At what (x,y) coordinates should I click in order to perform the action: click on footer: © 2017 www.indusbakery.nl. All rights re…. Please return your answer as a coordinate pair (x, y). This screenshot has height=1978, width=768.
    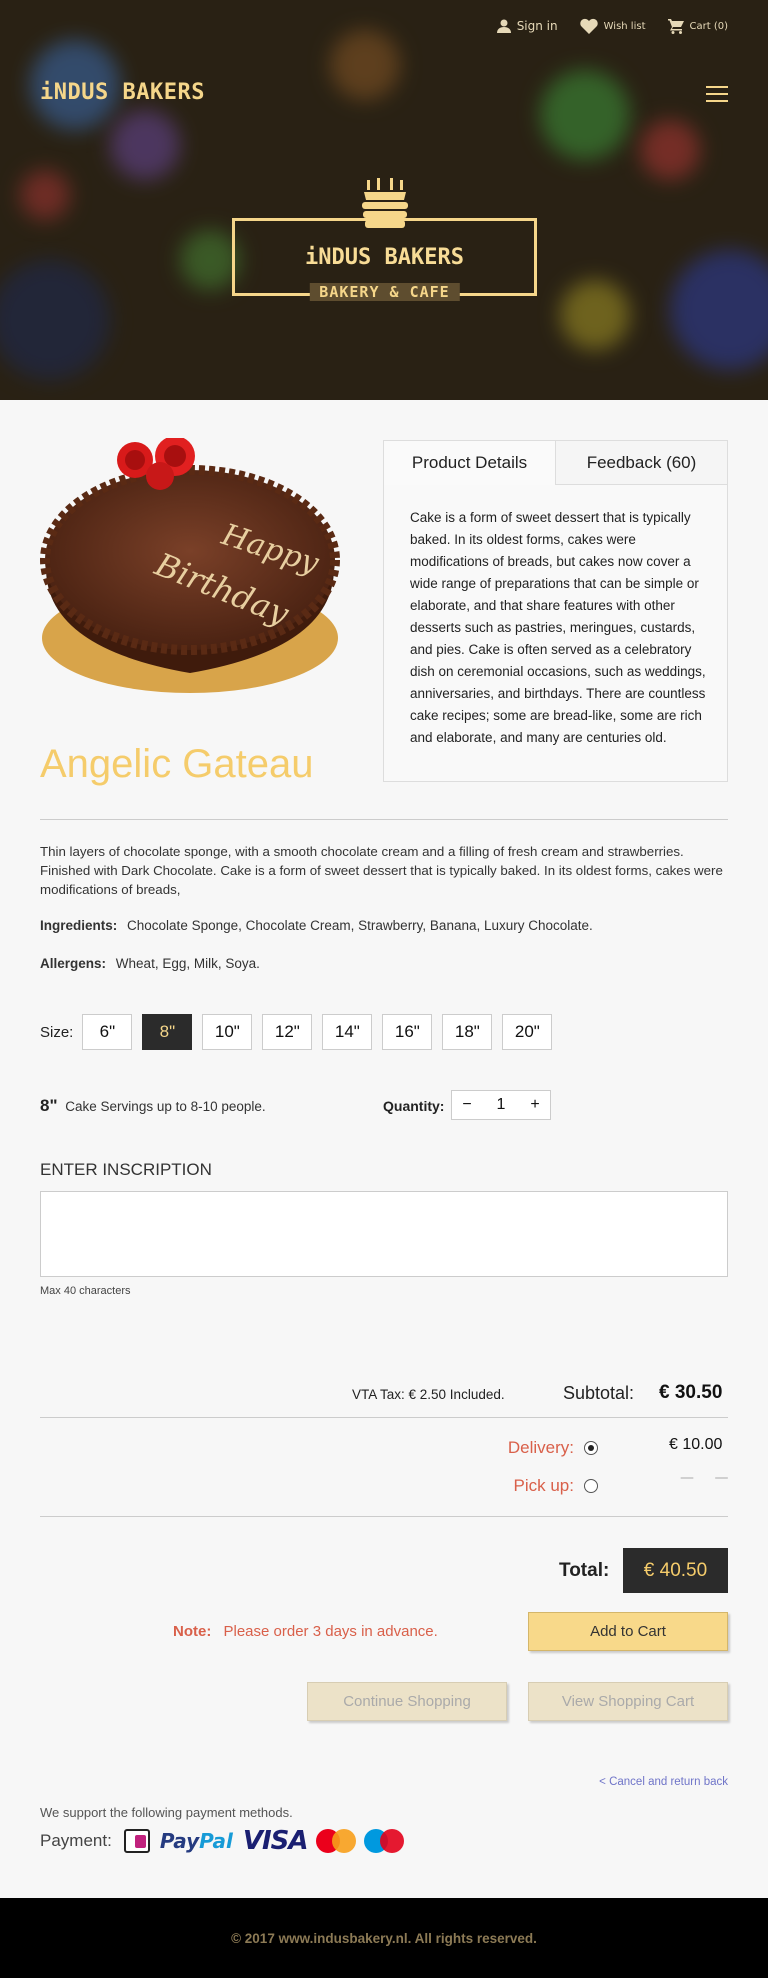
    Looking at the image, I should click on (384, 1938).